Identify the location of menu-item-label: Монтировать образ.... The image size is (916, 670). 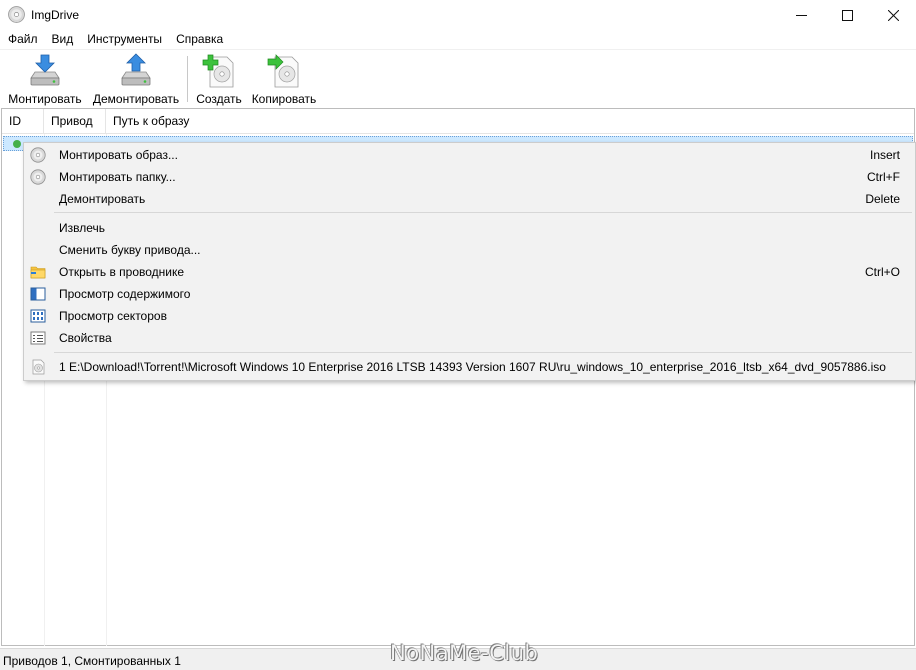
(118, 155).